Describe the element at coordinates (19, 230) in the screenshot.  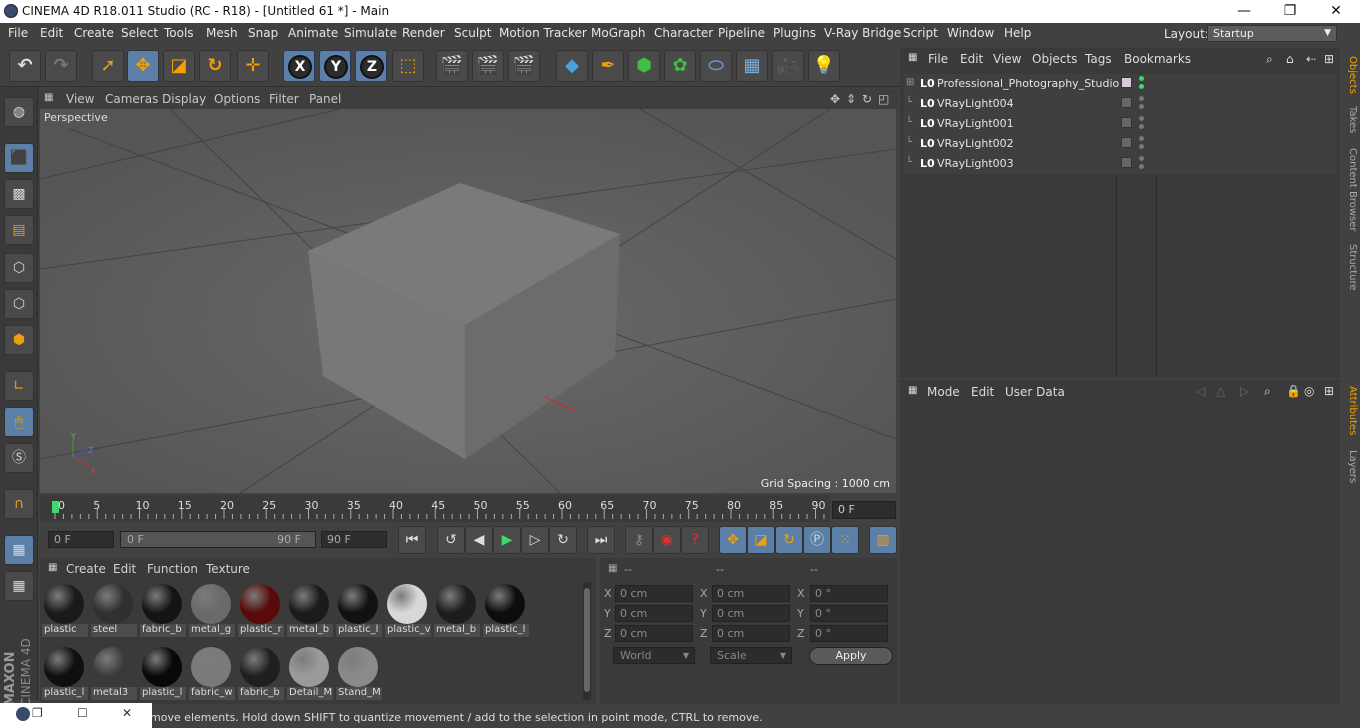
I see `workplane-mode-button: ▤` at that location.